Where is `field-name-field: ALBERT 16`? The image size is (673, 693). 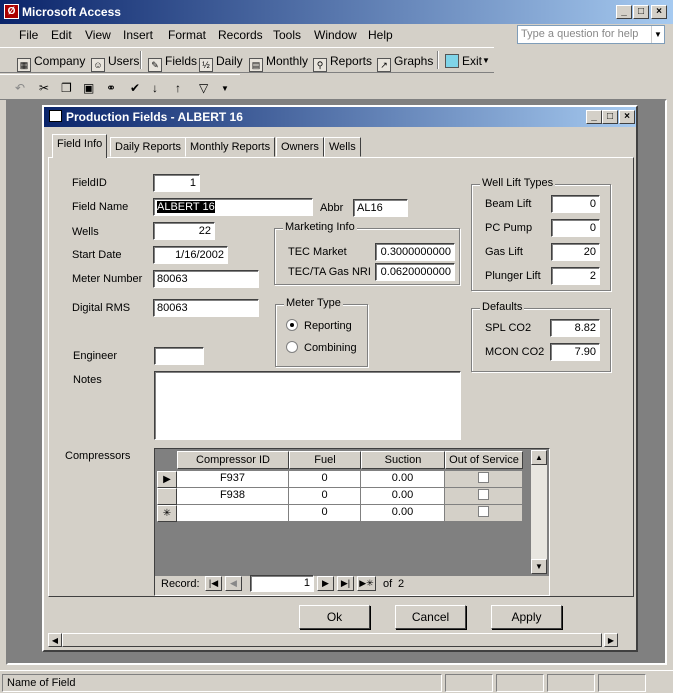
field-name-field: ALBERT 16 is located at coordinates (233, 207).